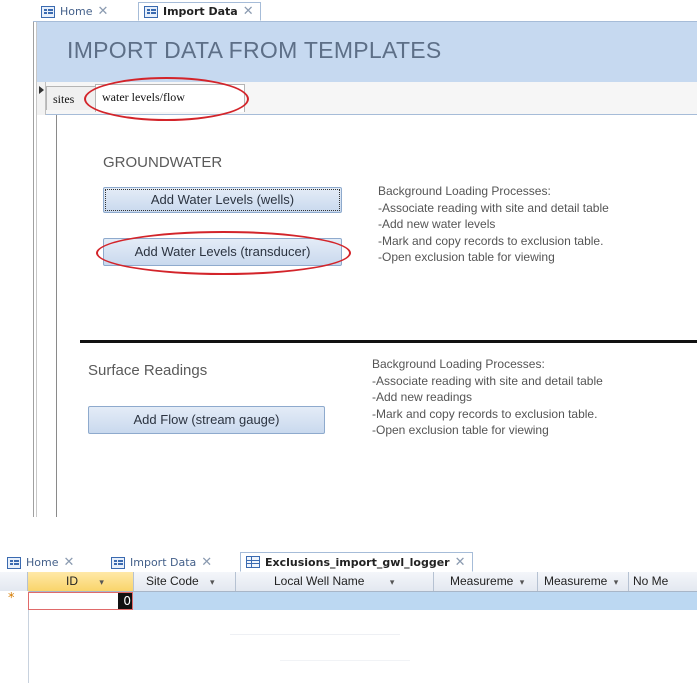 The height and width of the screenshot is (683, 697). What do you see at coordinates (172, 581) in the screenshot?
I see `column-header-label: Site Code` at bounding box center [172, 581].